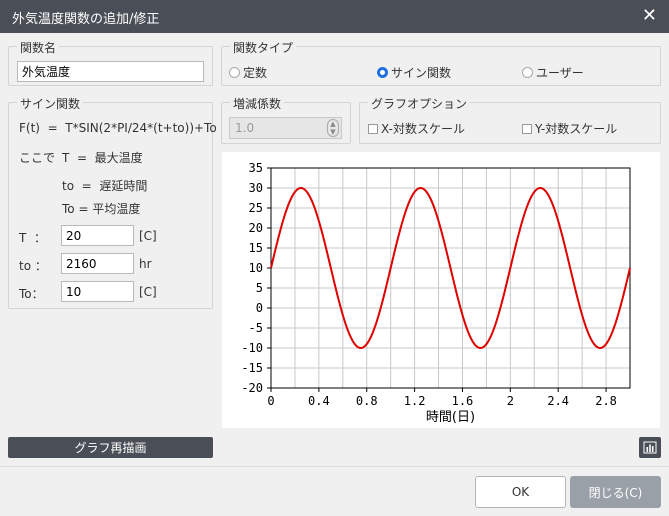  I want to click on radio-sine: サイン関数, so click(414, 72).